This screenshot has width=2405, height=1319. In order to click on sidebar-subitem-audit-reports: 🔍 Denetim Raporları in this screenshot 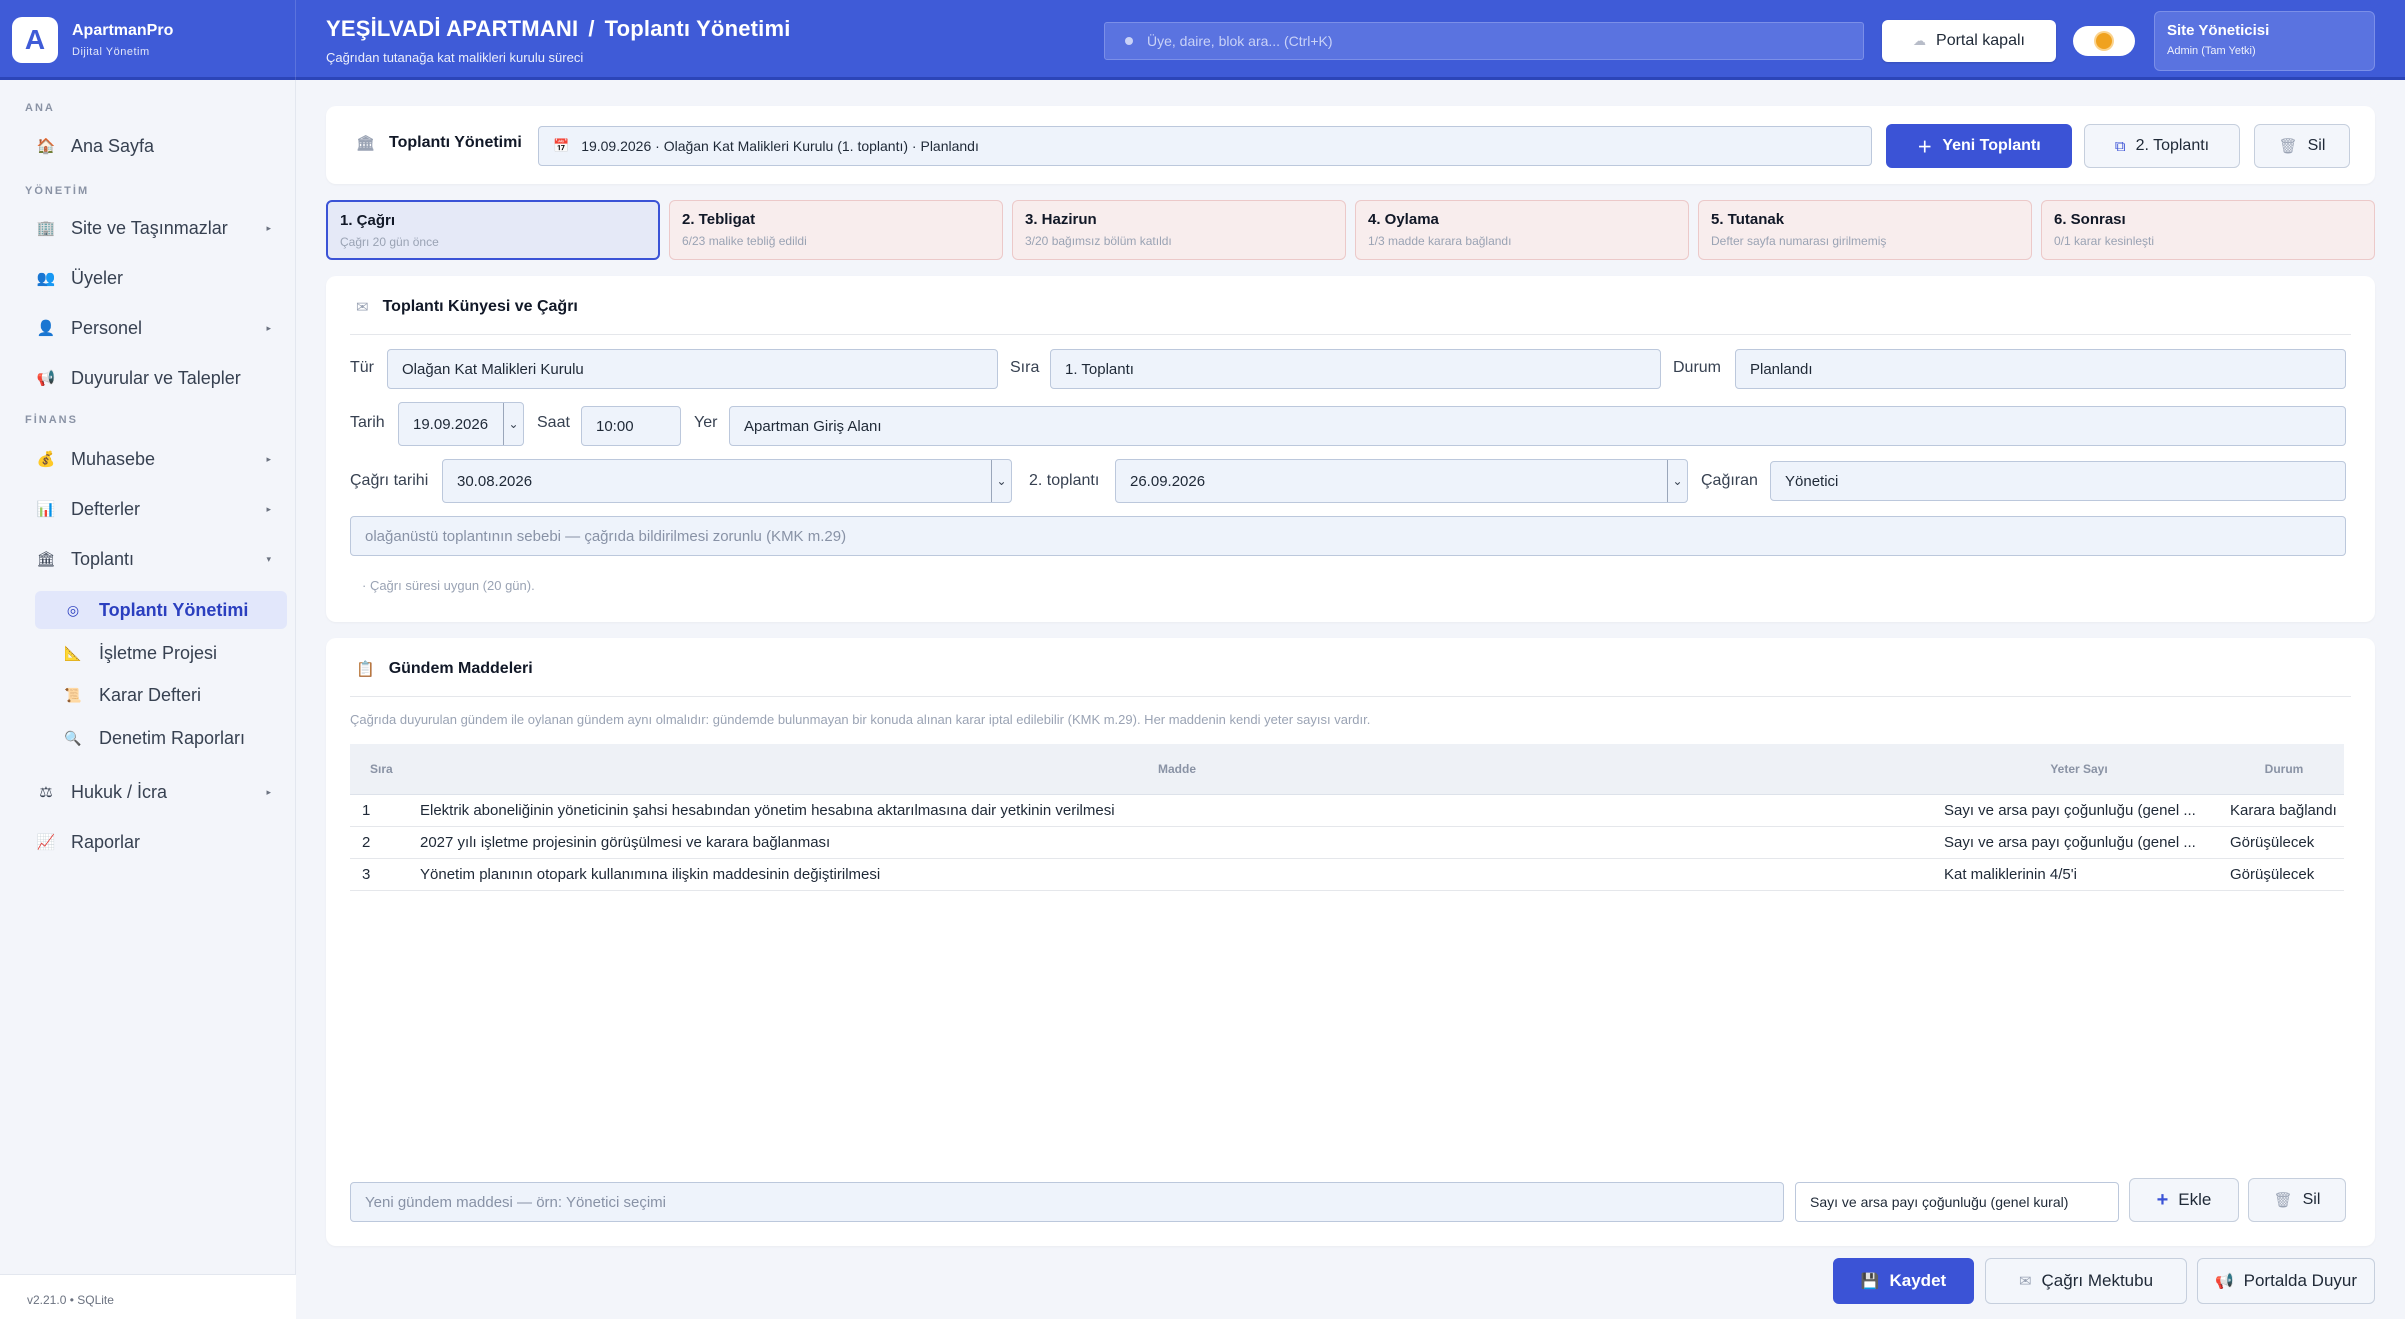, I will do `click(161, 738)`.